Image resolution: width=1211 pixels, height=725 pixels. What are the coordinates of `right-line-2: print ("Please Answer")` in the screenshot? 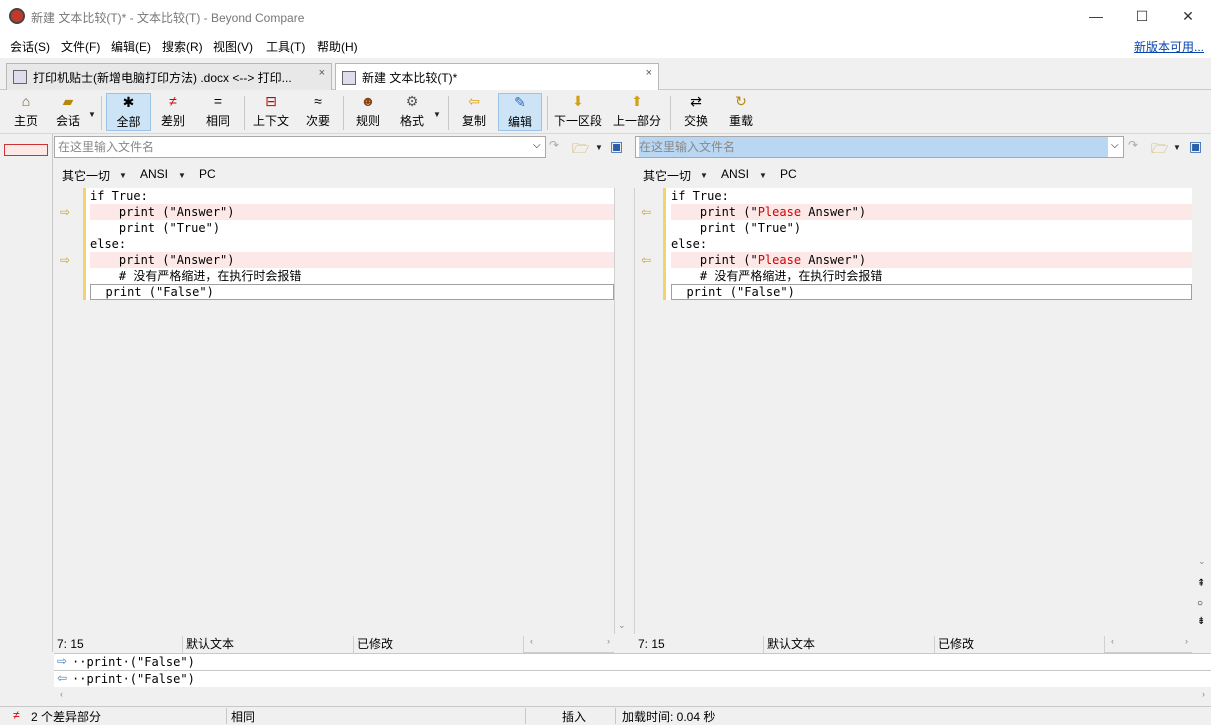 It's located at (931, 212).